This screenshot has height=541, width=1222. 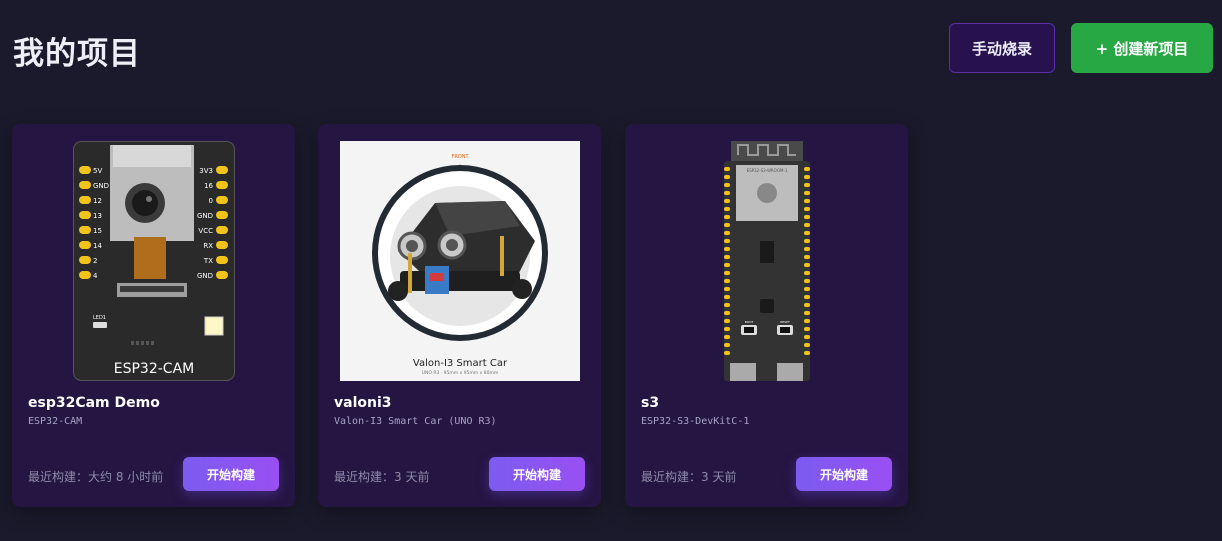 I want to click on module-label: ESP32-S3-WROOM-1, so click(x=767, y=170).